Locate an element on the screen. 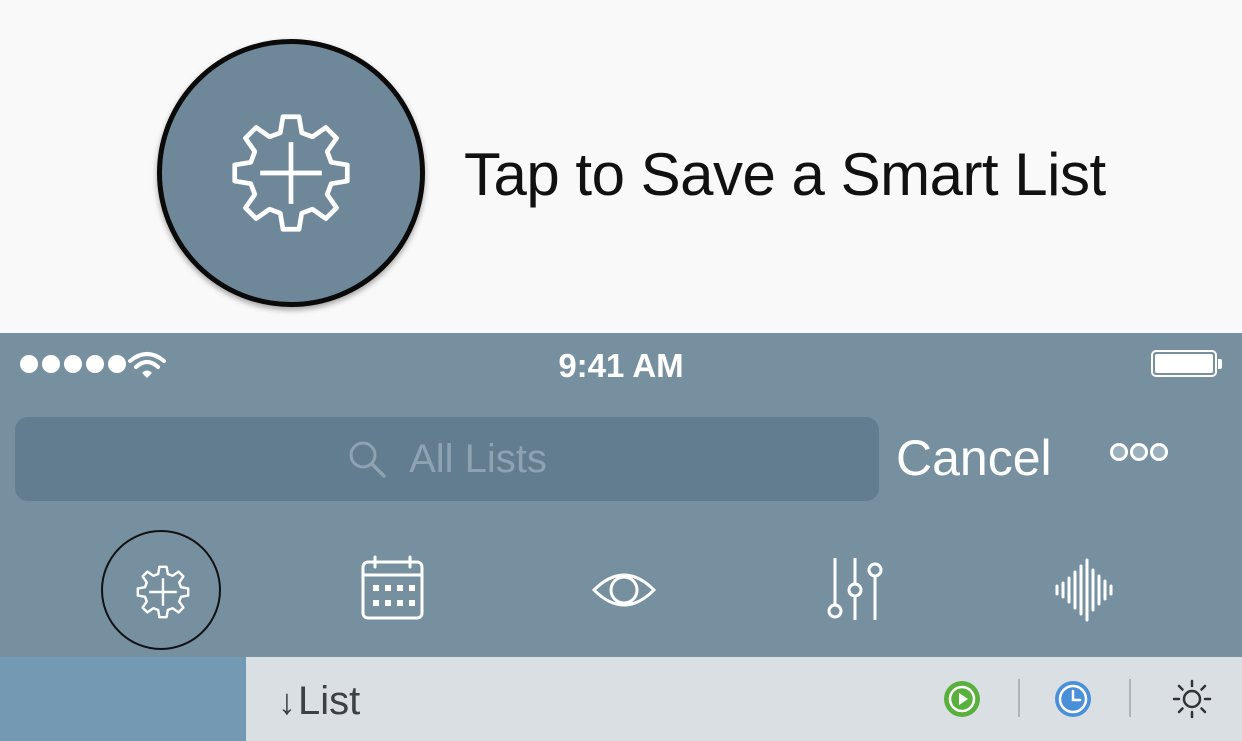 This screenshot has height=741, width=1242. sort-arrow-icon: ↓ is located at coordinates (287, 701).